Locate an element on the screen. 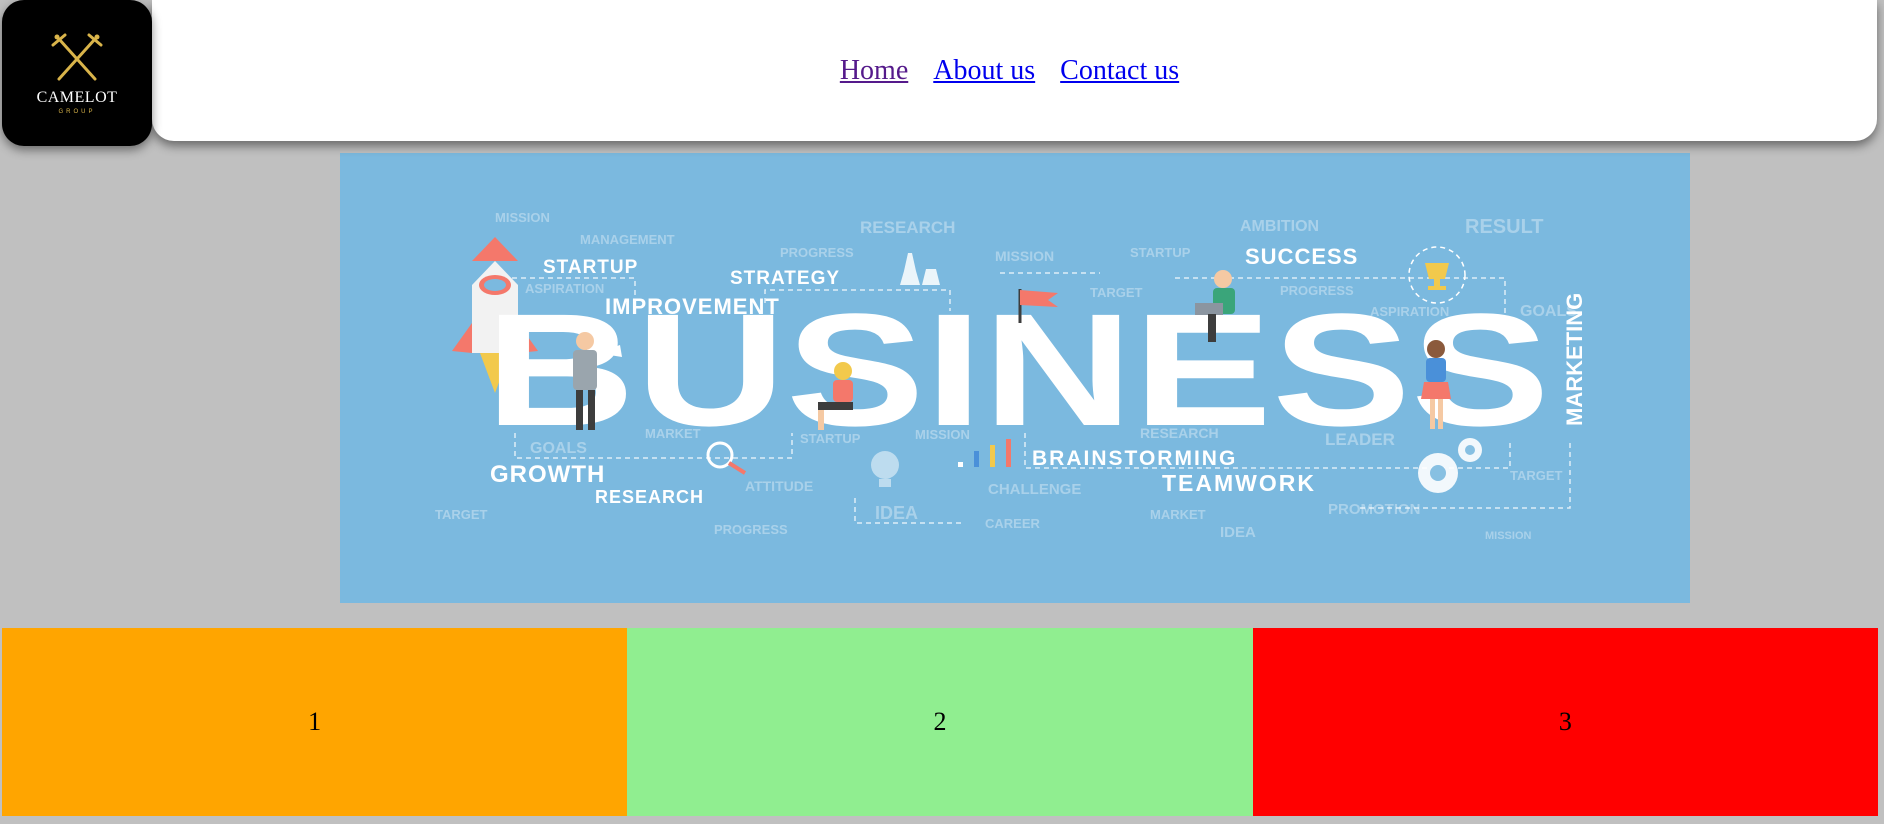 This screenshot has height=824, width=1884. box-label: 3 is located at coordinates (1565, 721).